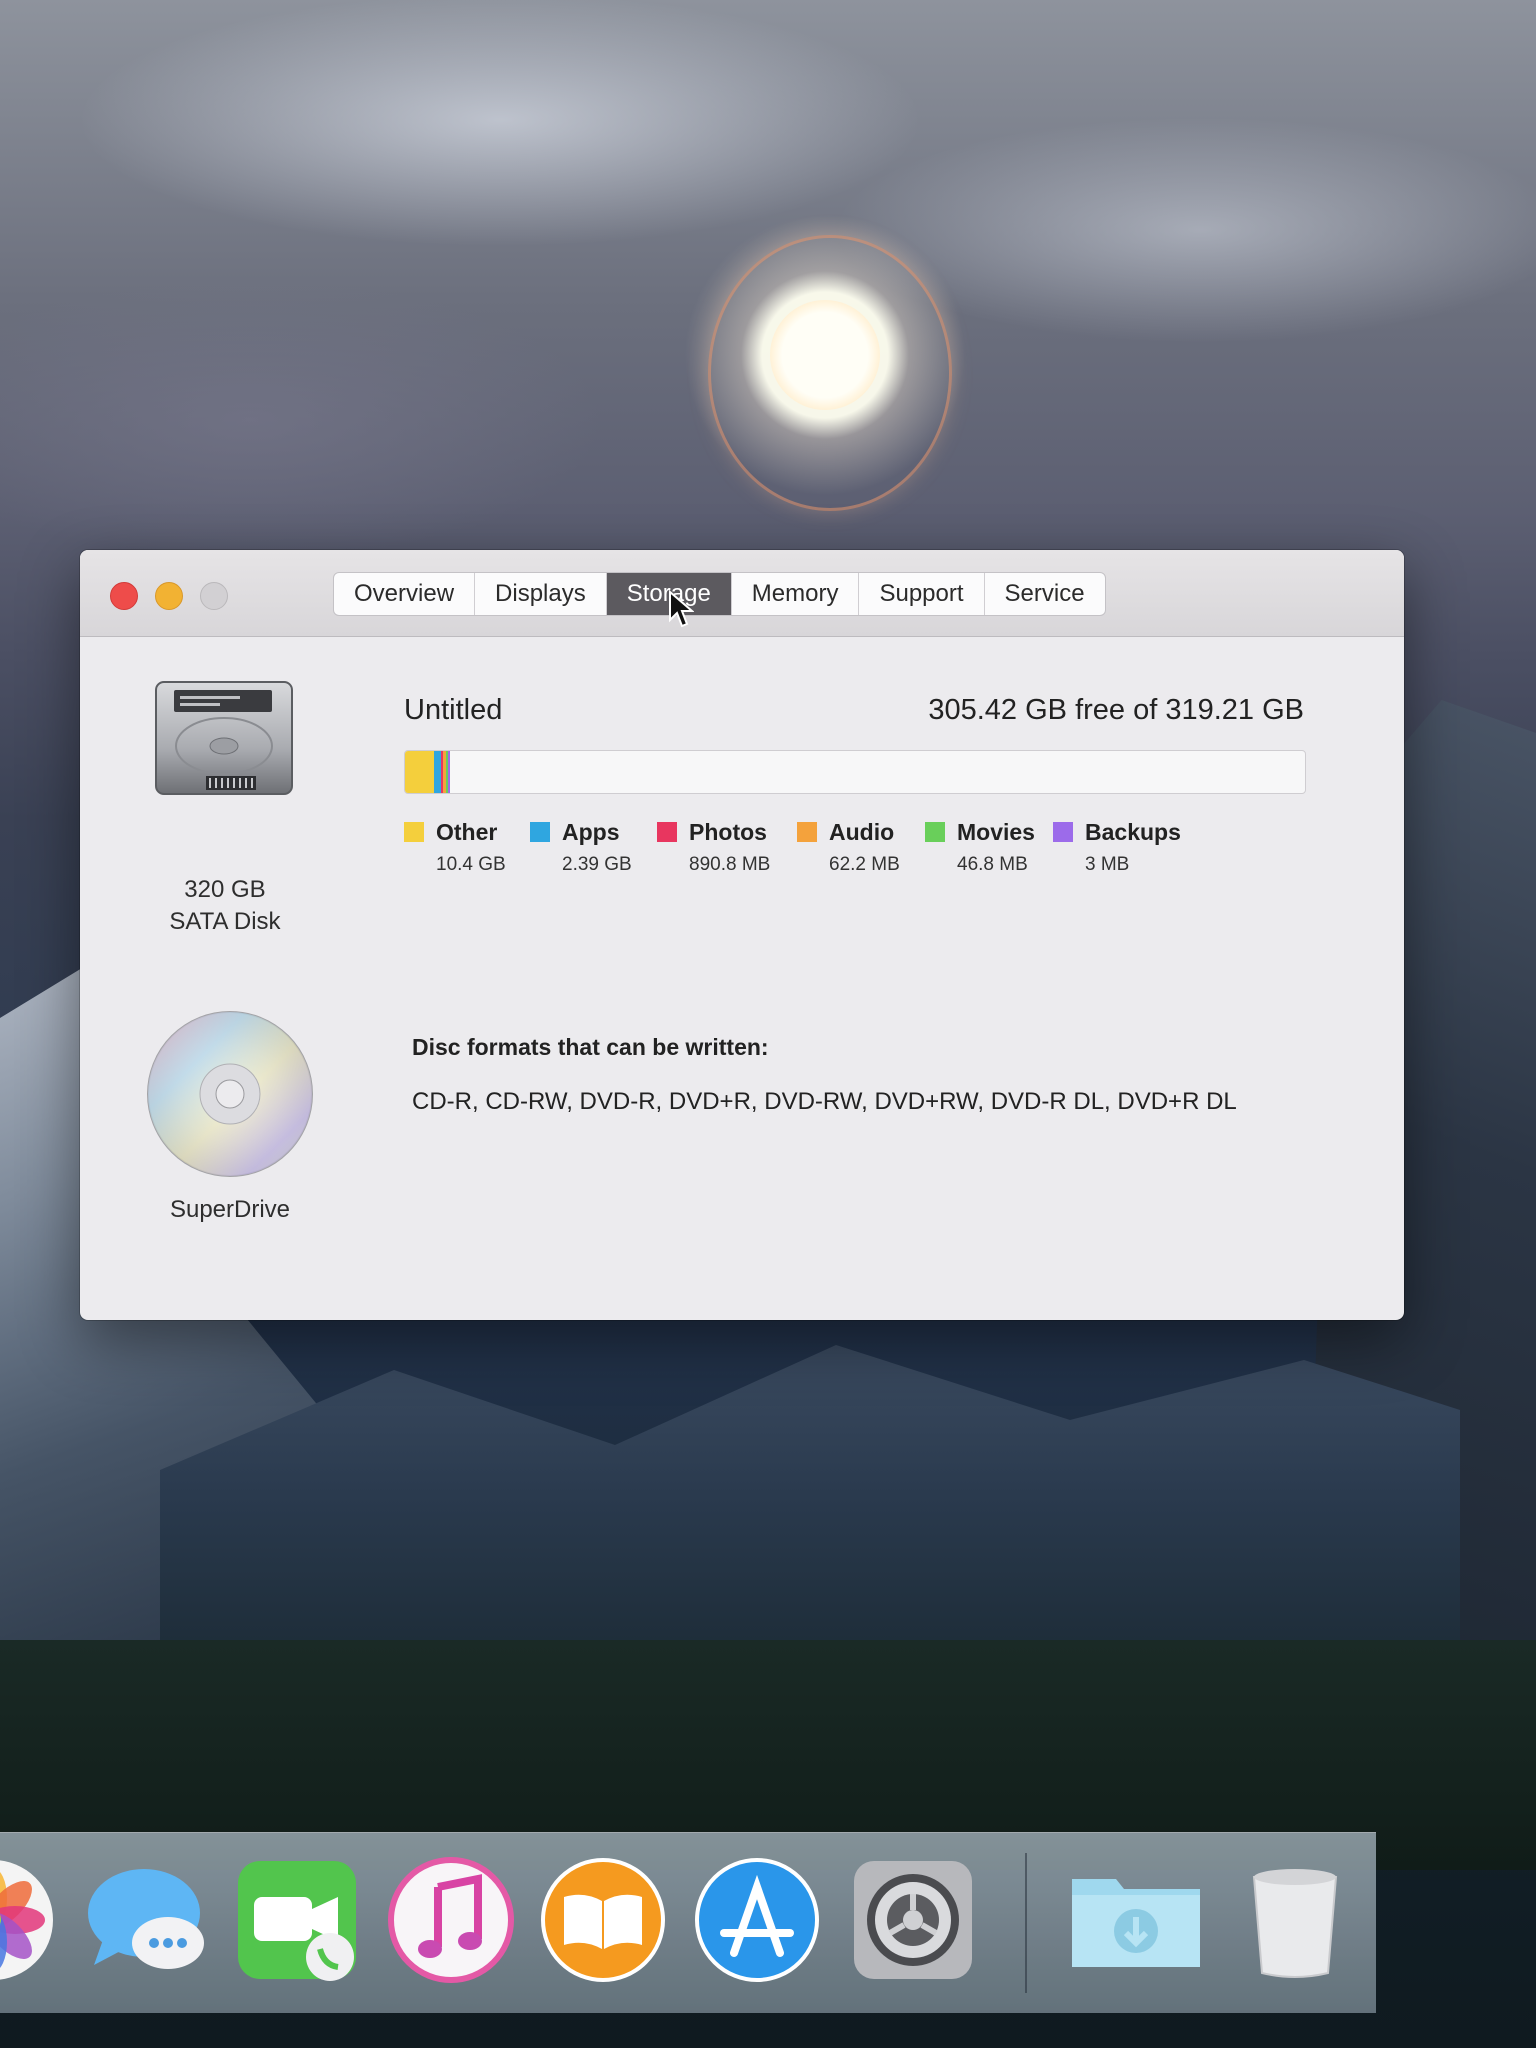 The image size is (1536, 2048). I want to click on swatch-audio, so click(807, 832).